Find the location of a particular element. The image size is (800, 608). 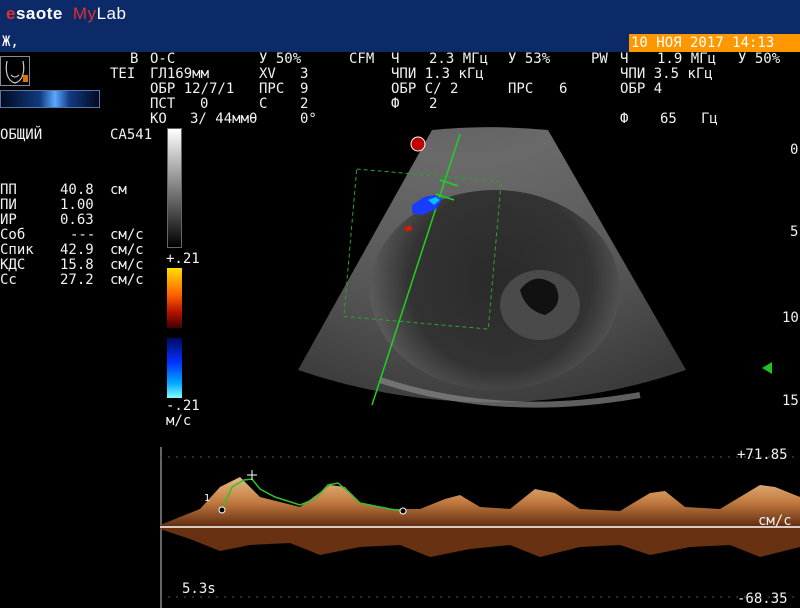

doppler-vmax: +71.85 is located at coordinates (762, 455).